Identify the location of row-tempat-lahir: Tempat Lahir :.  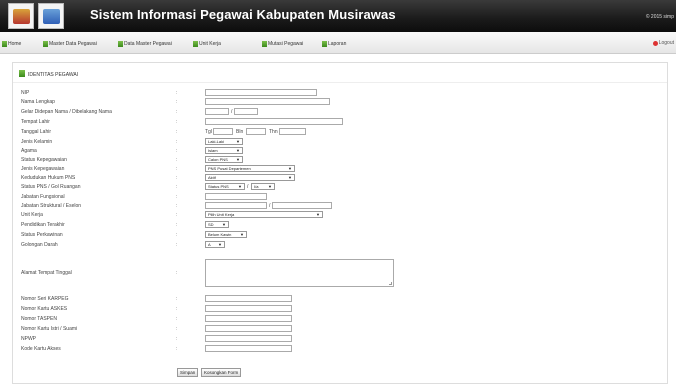
(340, 122).